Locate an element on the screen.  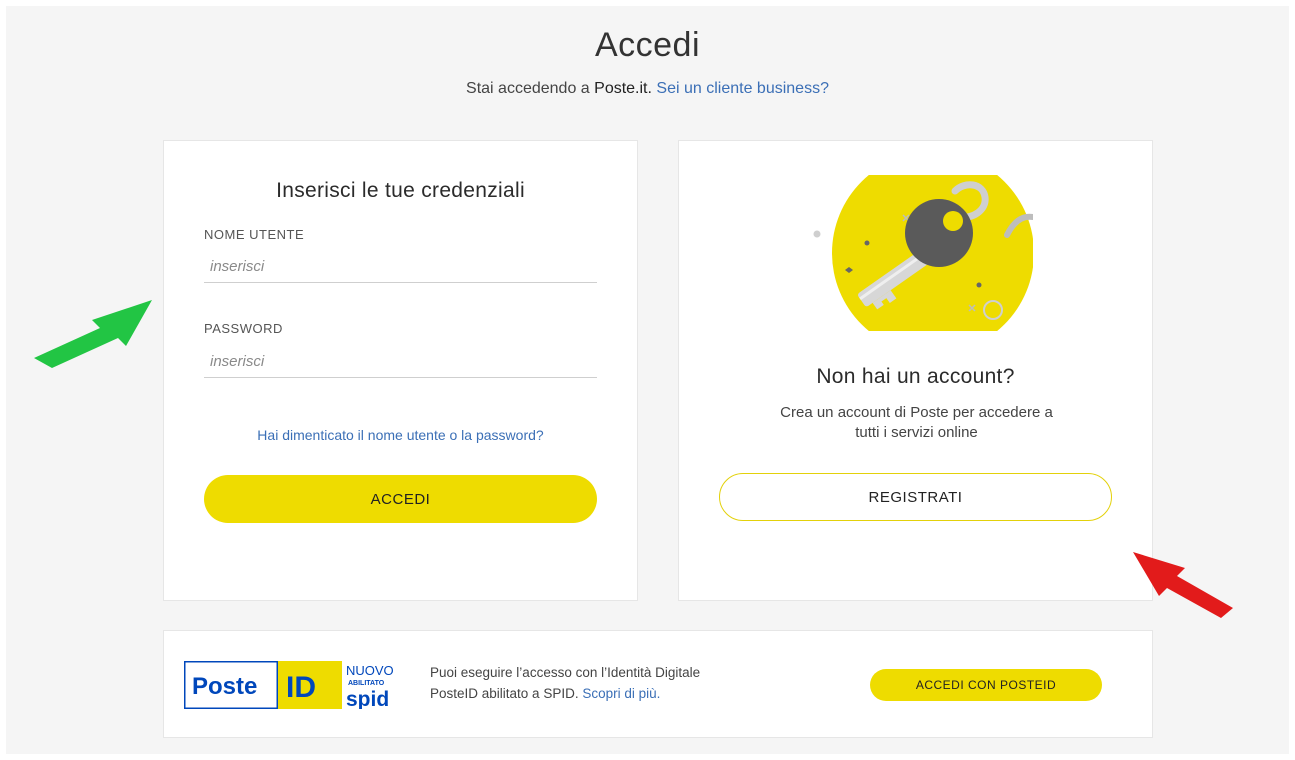
logo-nuovo-text: NUOVO is located at coordinates (370, 670).